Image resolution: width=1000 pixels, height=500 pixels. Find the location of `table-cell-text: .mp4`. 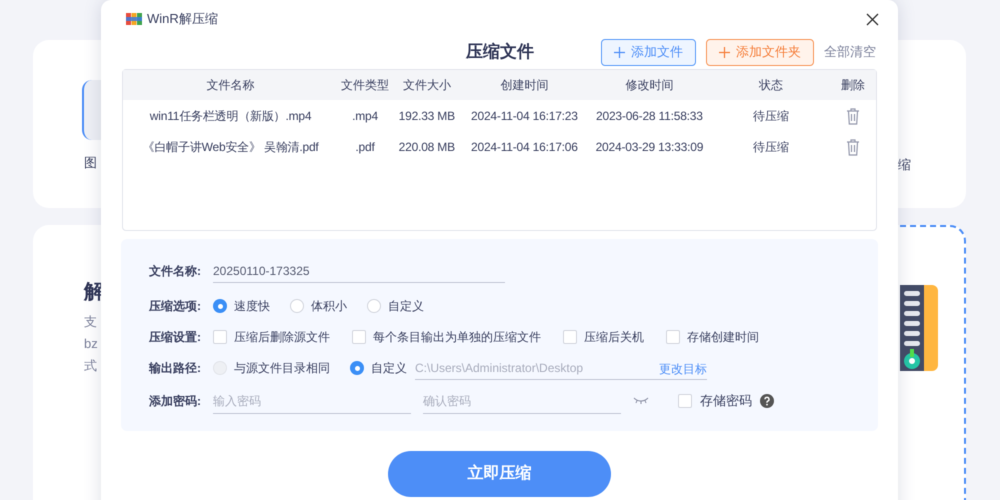

table-cell-text: .mp4 is located at coordinates (365, 116).